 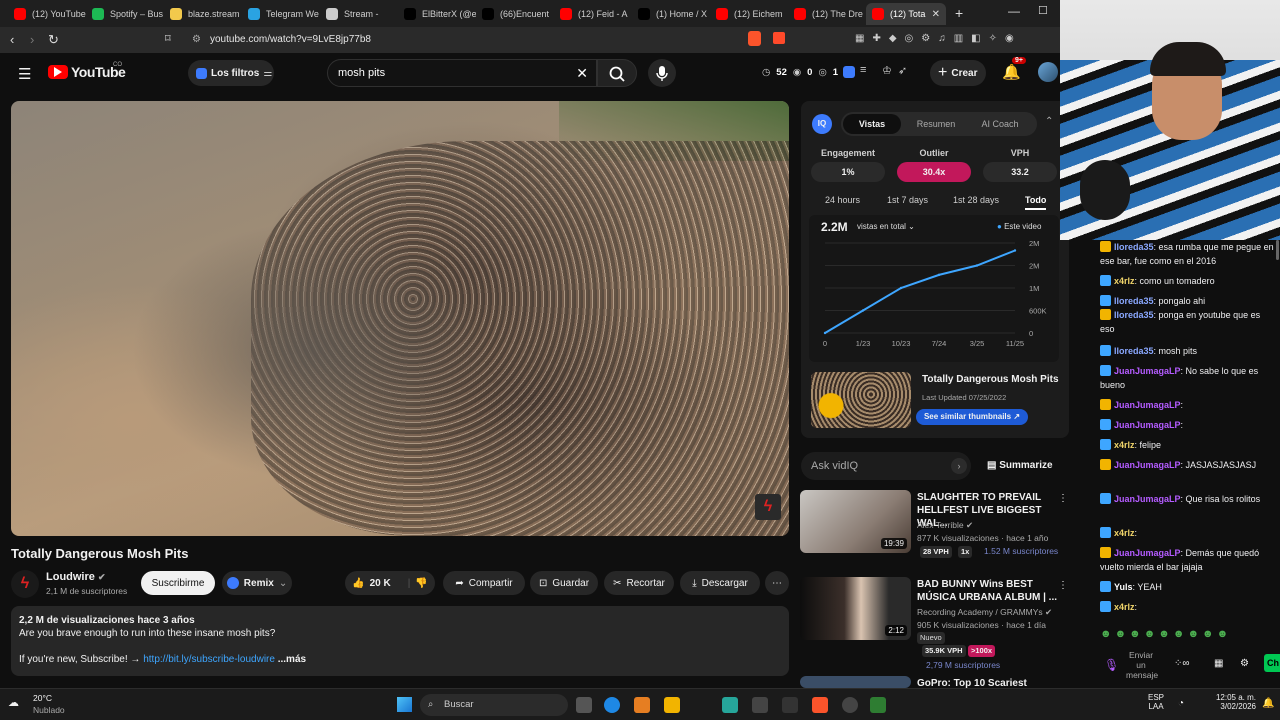 I want to click on save-button: ⊡ Guardar, so click(x=564, y=583).